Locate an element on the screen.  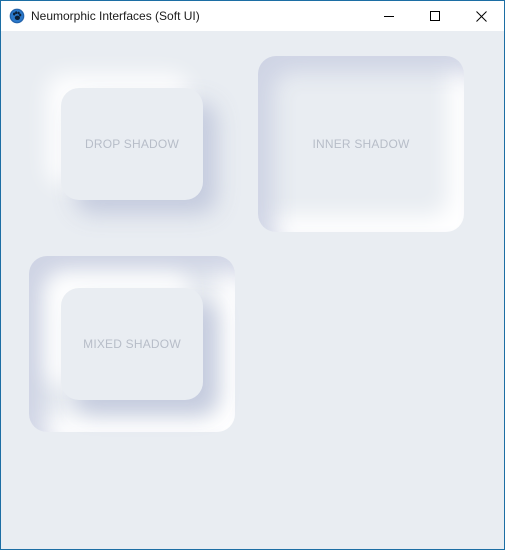
mixed-shadow-well: MIXED SHADOW is located at coordinates (132, 344).